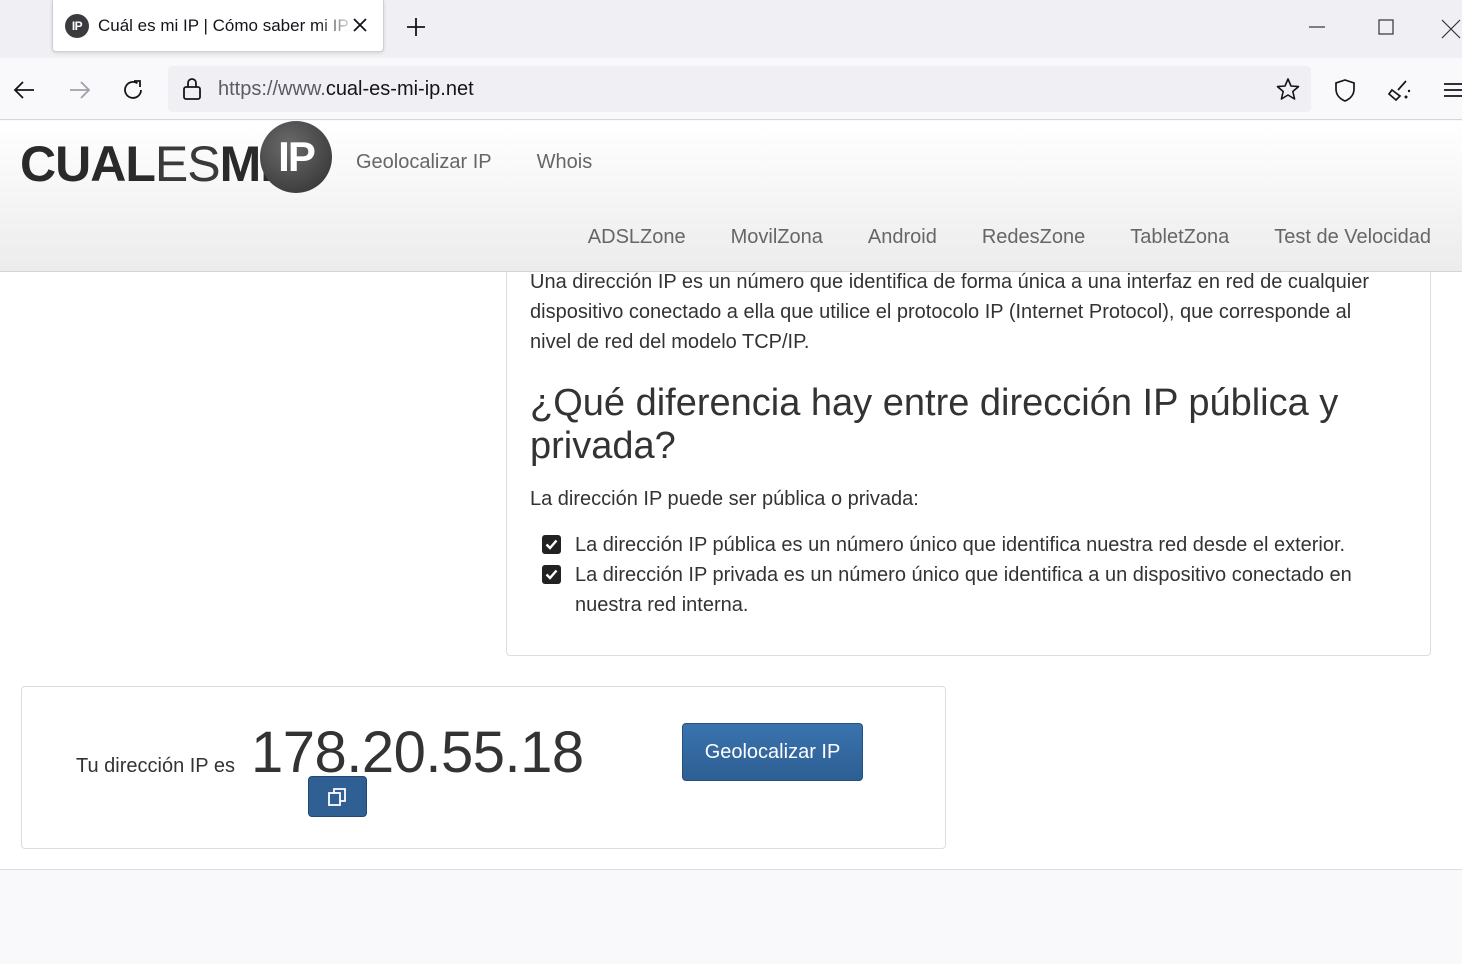 The height and width of the screenshot is (964, 1462). I want to click on nav-link-redeszone: RedesZone, so click(1033, 237).